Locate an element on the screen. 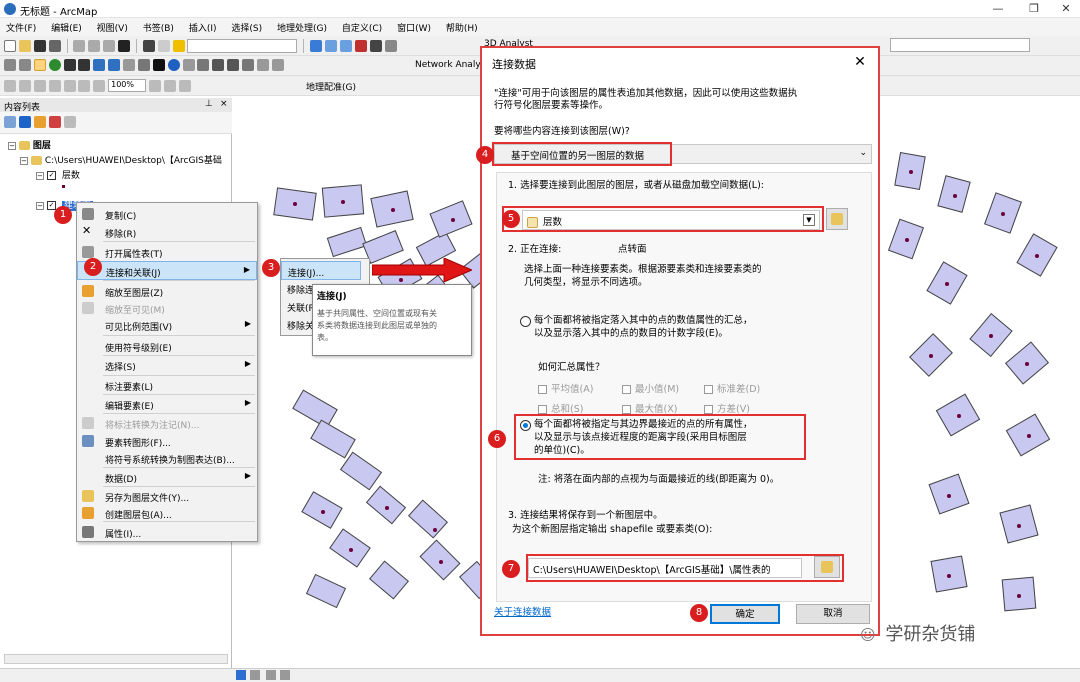 The width and height of the screenshot is (1080, 682). back-icon is located at coordinates (99, 65).